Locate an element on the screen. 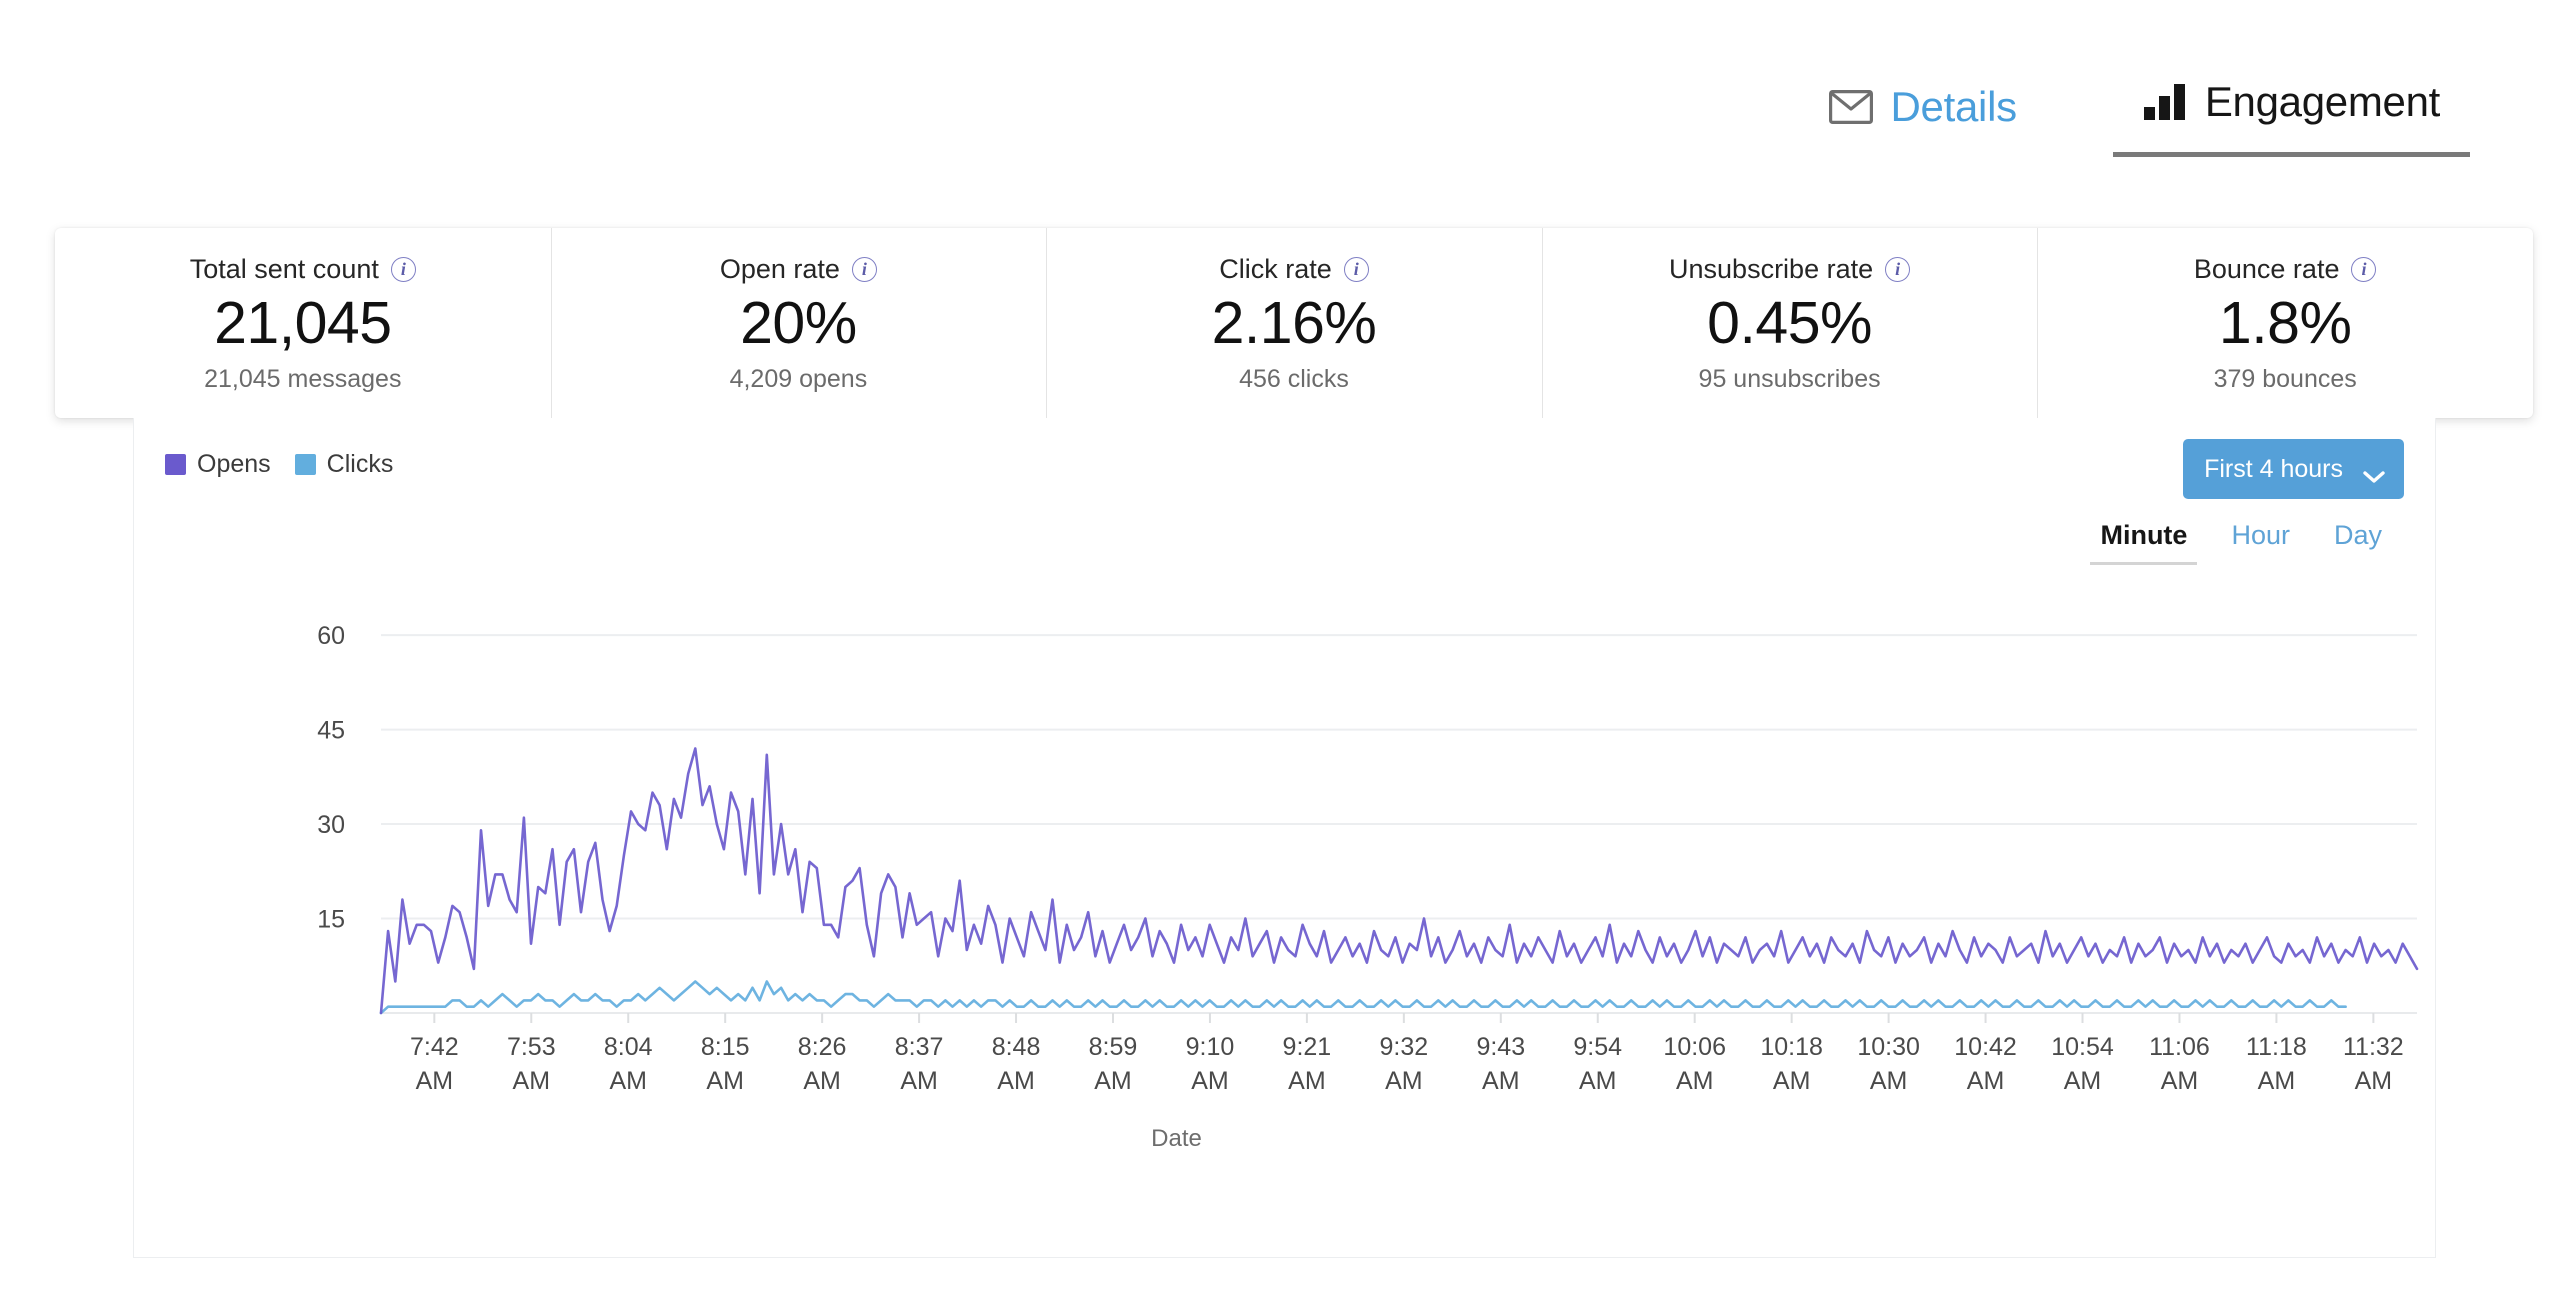 This screenshot has width=2560, height=1293. legend-item-opens: Opens is located at coordinates (218, 464).